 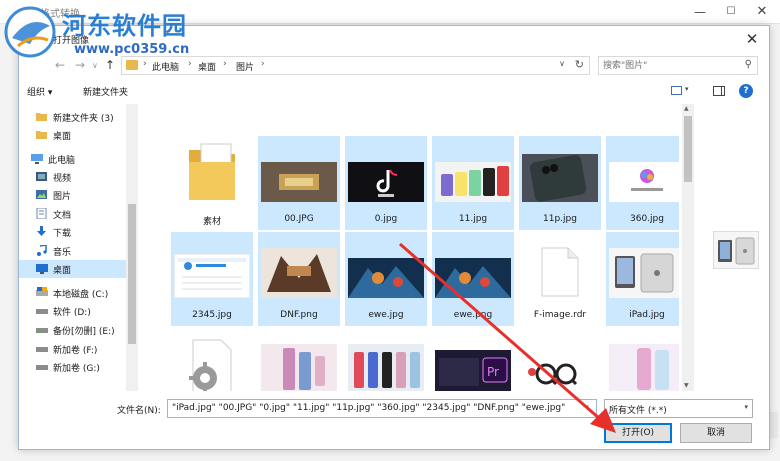 I want to click on sidebar-item: 新建文件夹 (3), so click(x=74, y=117).